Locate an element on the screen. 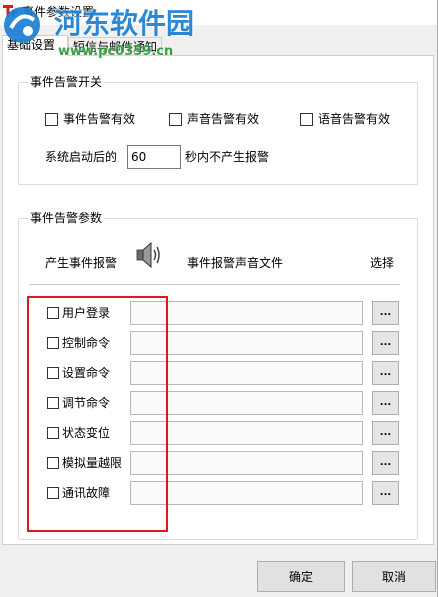  highlight-annotation is located at coordinates (97, 414).